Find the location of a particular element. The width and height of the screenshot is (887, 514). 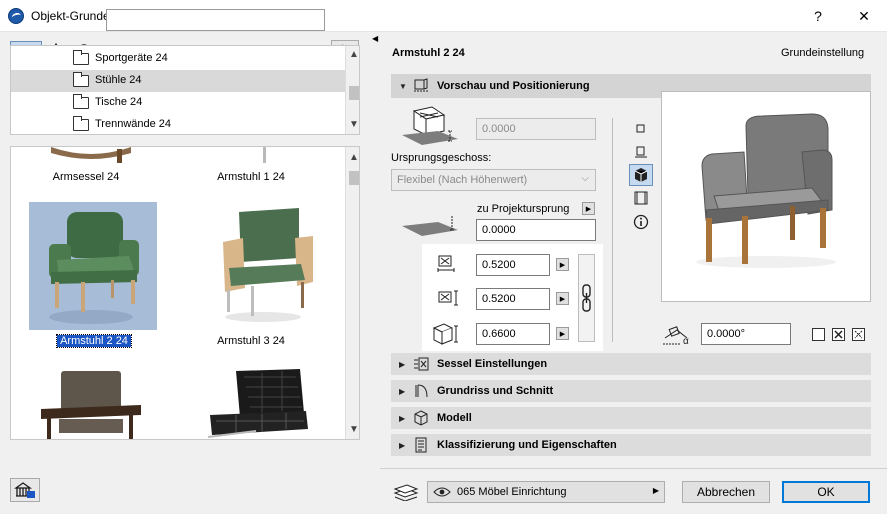

section-label: Modell is located at coordinates (454, 418).